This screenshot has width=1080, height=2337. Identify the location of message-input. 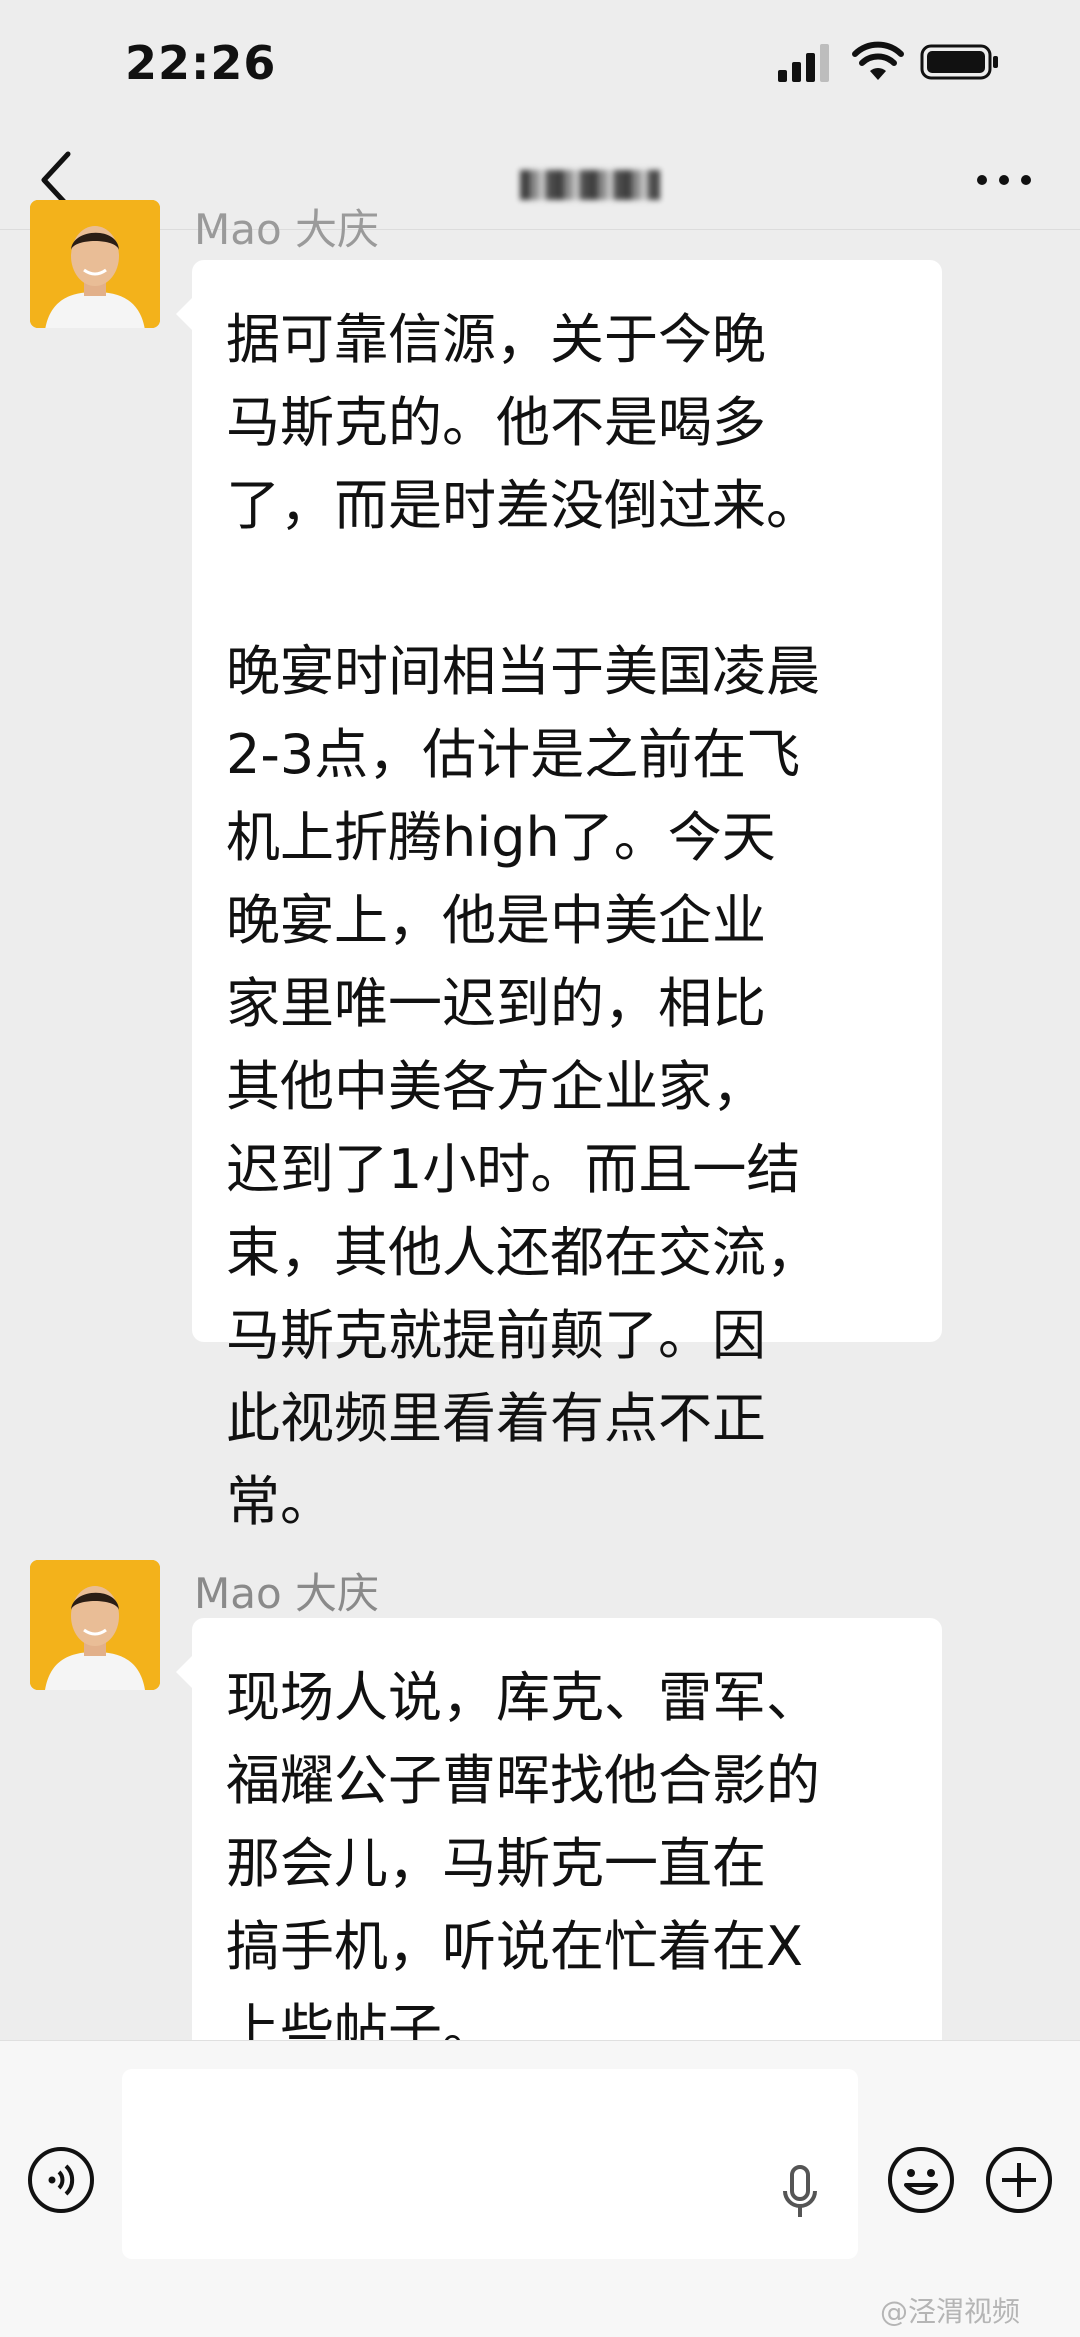
(490, 2164).